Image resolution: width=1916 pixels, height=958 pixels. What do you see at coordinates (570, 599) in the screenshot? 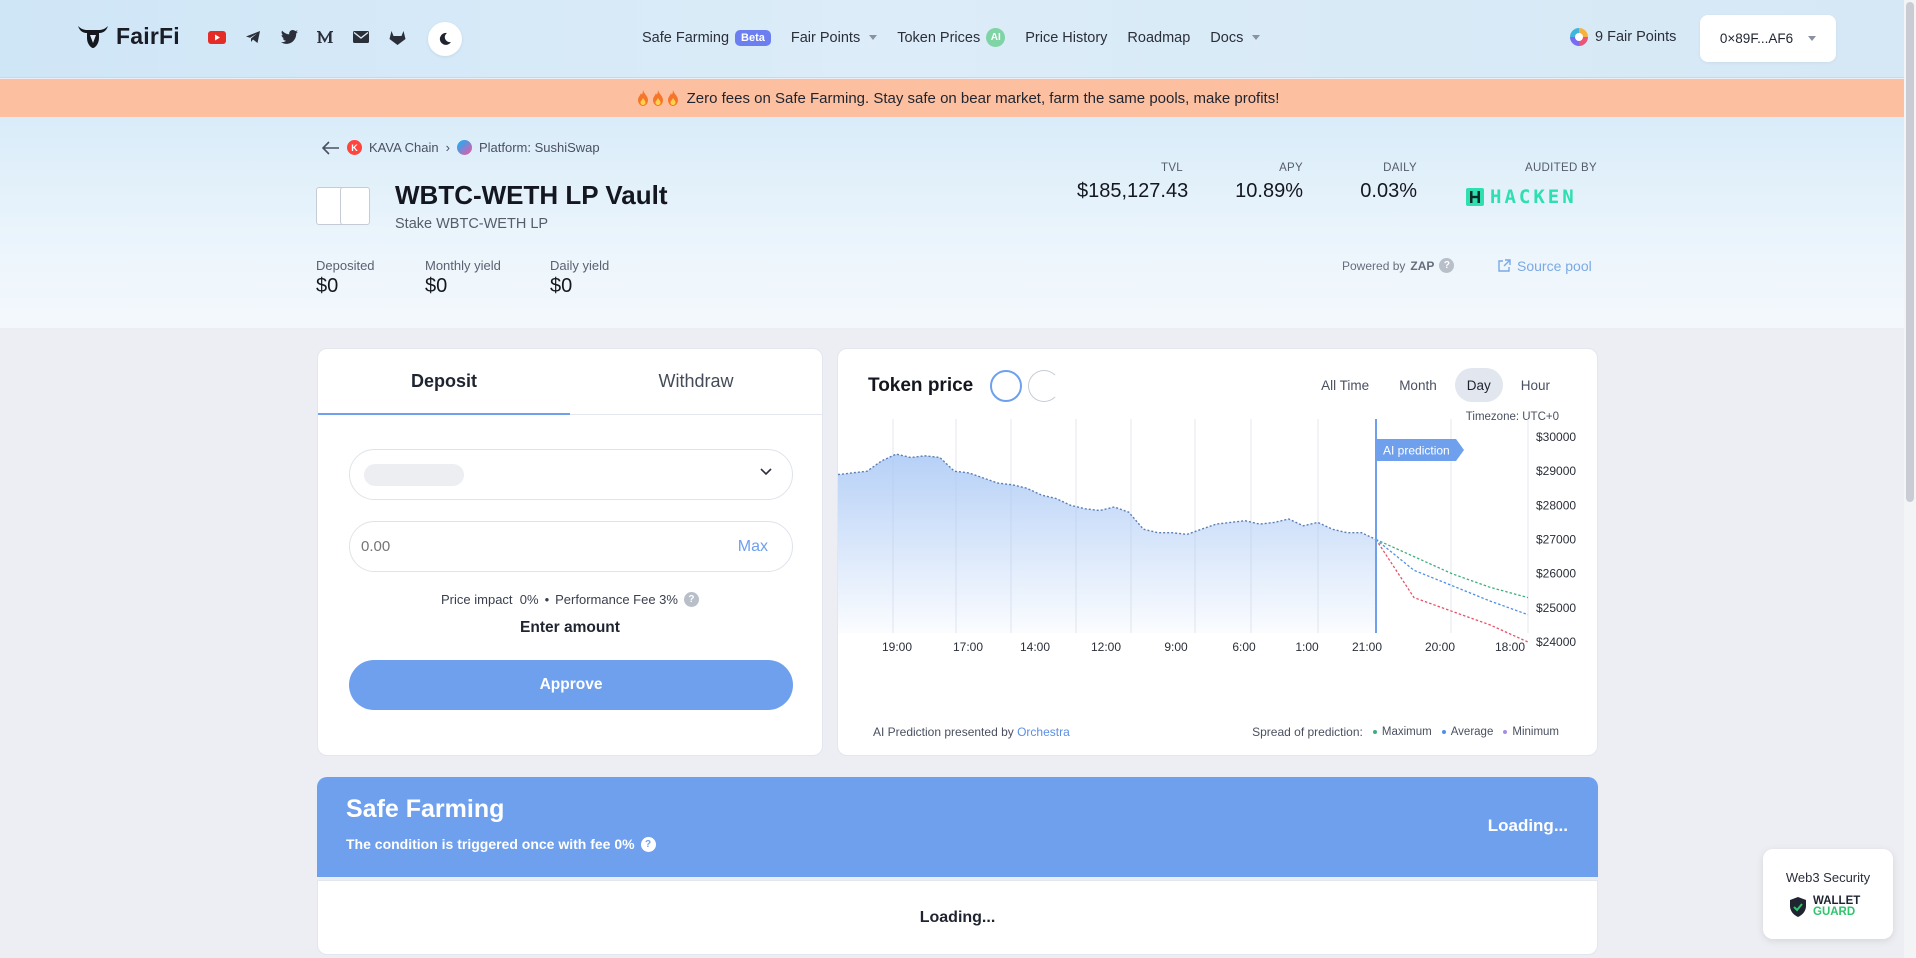
I see `fee-info: Price impact 0% • Performance Fee 3% ?` at bounding box center [570, 599].